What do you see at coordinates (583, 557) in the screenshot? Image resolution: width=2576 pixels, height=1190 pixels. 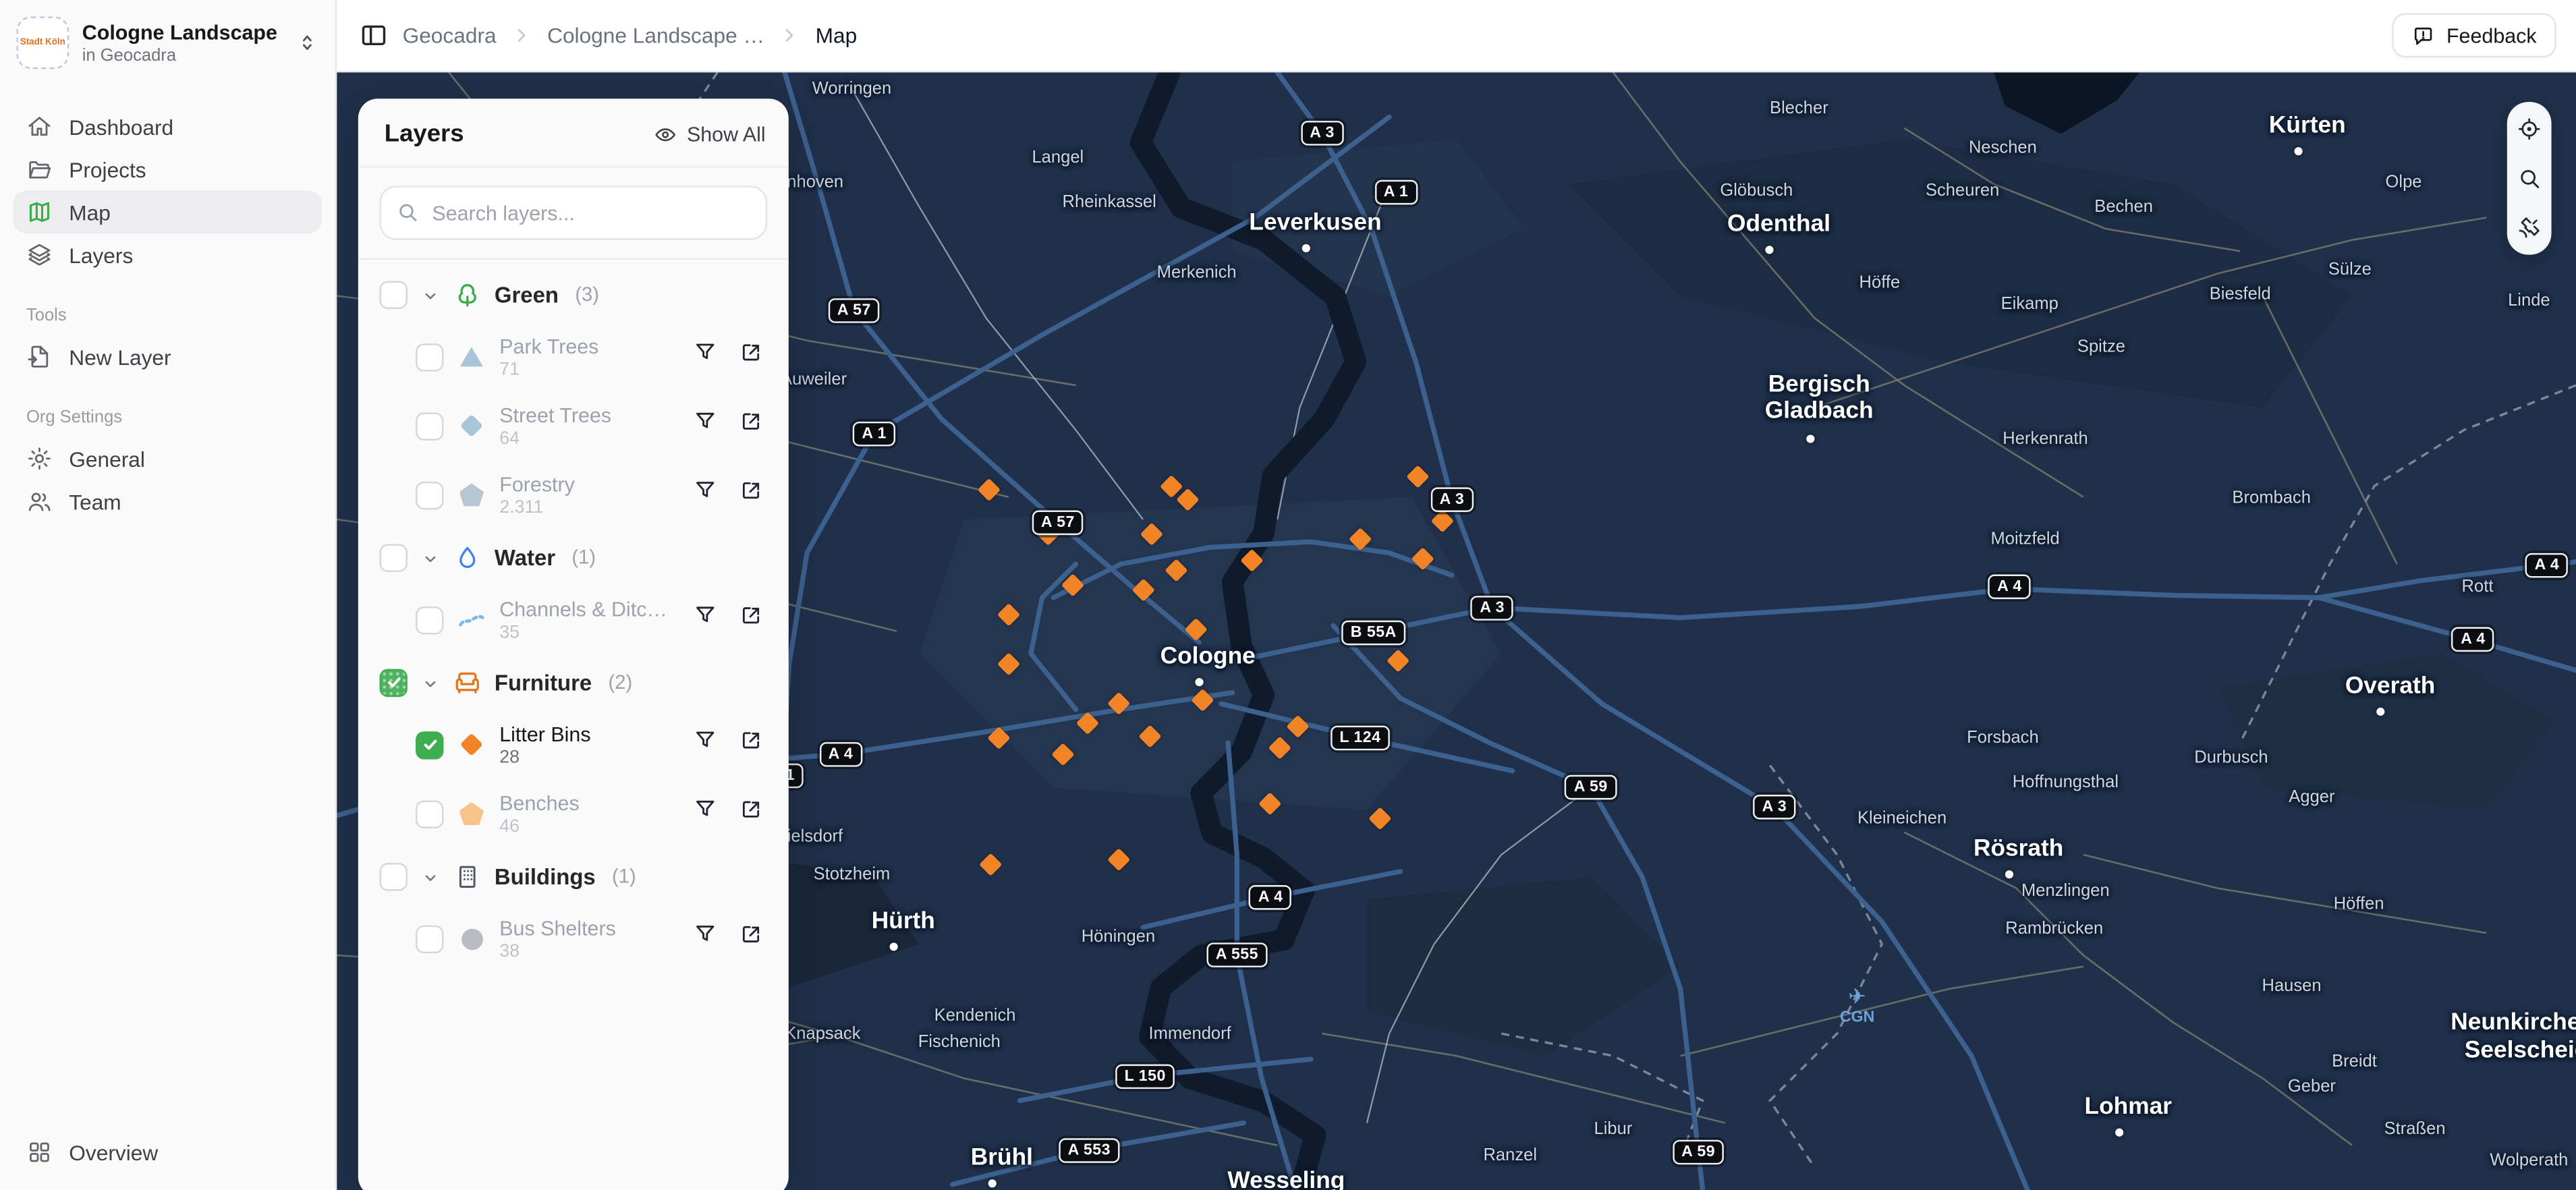 I see `group-count: (1)` at bounding box center [583, 557].